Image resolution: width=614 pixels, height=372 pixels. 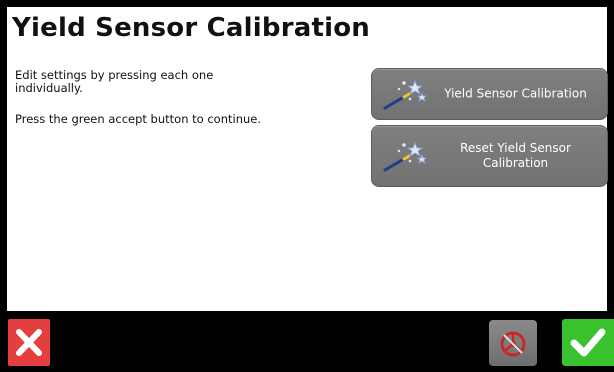 I want to click on close-icon, so click(x=29, y=342).